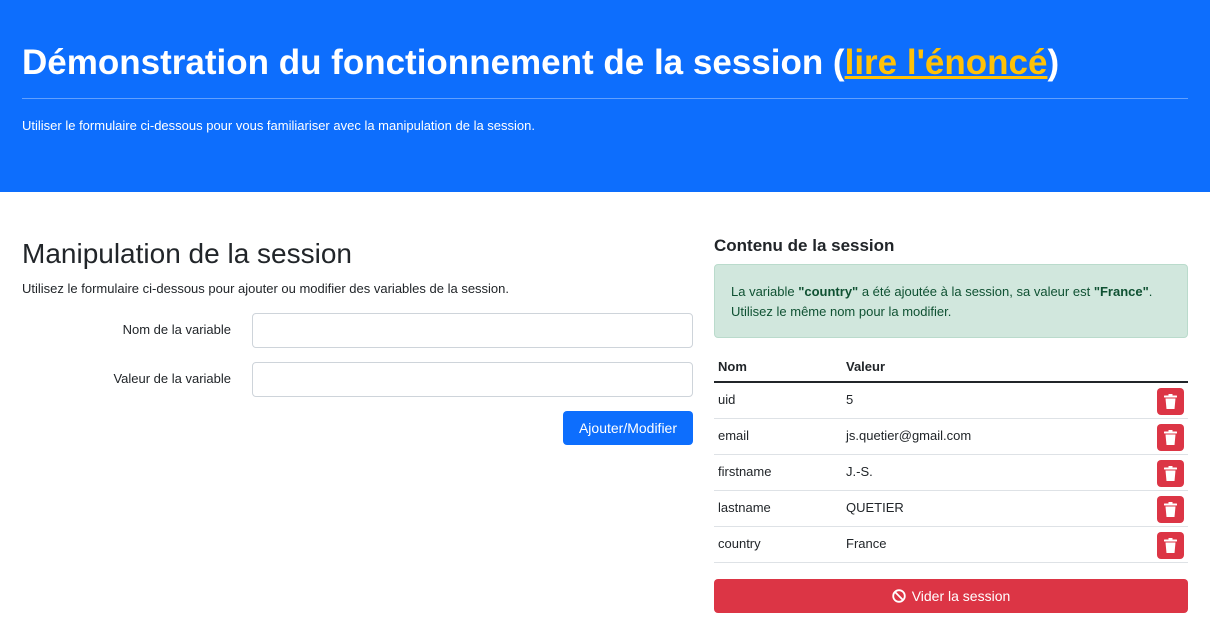 Image resolution: width=1210 pixels, height=632 pixels. I want to click on alert-variable-name: "country", so click(828, 291).